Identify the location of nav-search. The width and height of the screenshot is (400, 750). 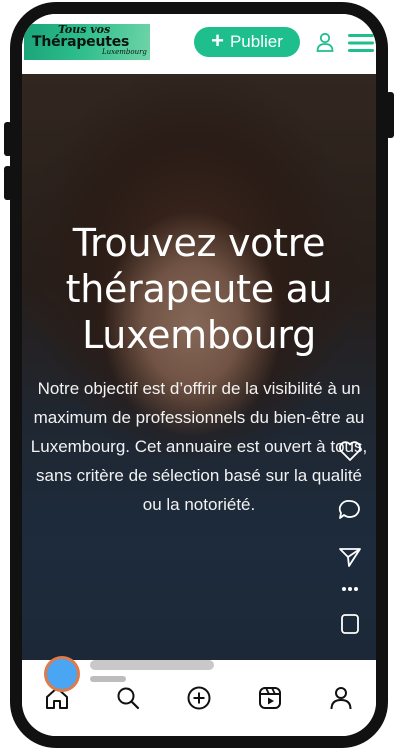
(128, 698).